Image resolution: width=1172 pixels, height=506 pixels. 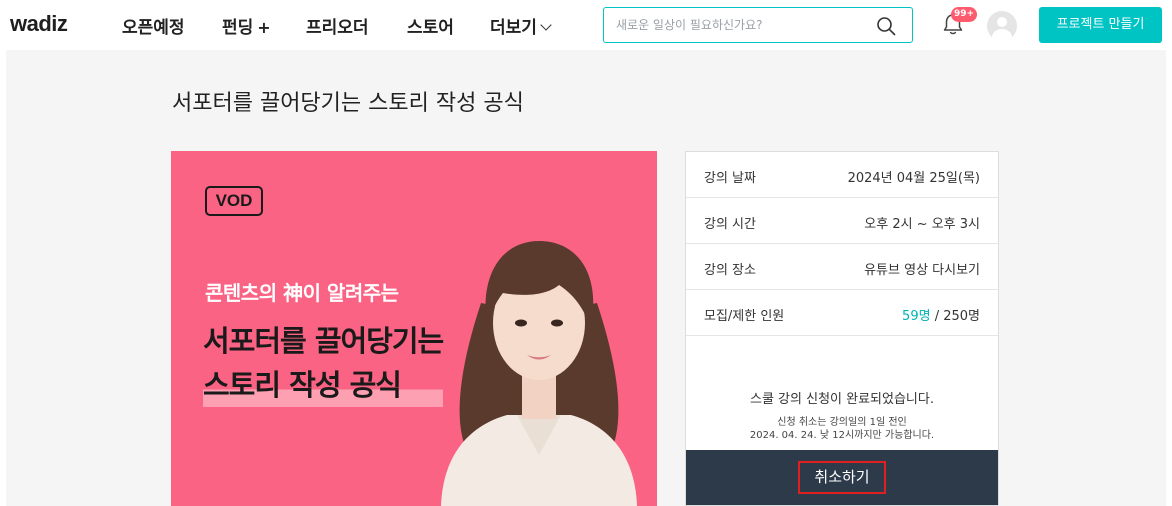 What do you see at coordinates (1002, 22) in the screenshot?
I see `avatar-head` at bounding box center [1002, 22].